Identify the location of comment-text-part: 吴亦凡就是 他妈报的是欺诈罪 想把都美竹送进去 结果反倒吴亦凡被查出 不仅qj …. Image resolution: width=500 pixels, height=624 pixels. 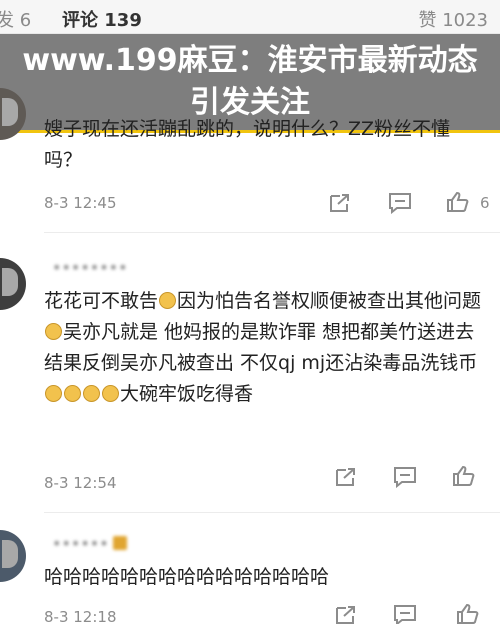
(261, 347).